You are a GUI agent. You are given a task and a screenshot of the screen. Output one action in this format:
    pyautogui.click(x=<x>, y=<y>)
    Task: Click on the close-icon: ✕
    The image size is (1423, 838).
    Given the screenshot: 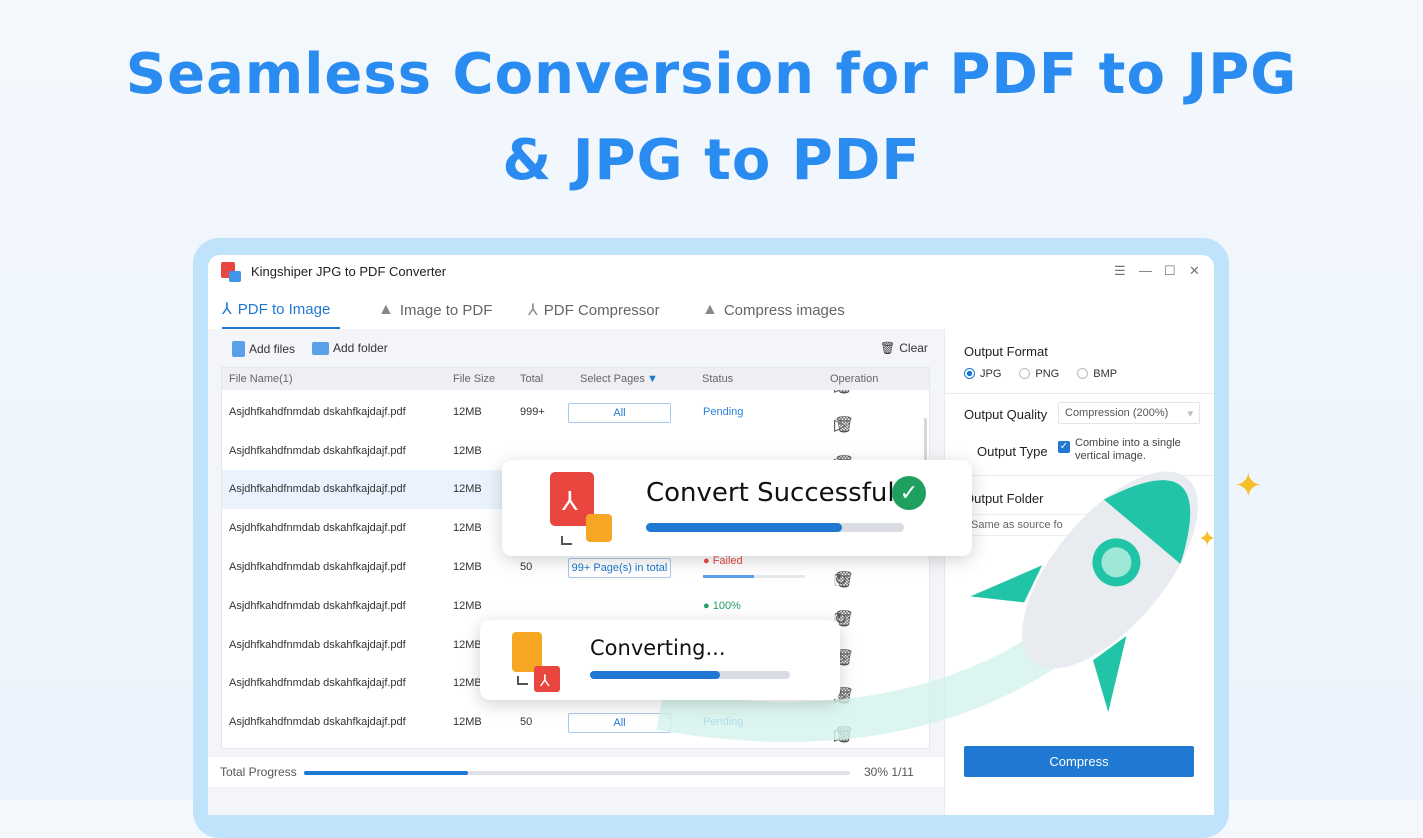 What is the action you would take?
    pyautogui.click(x=1194, y=271)
    